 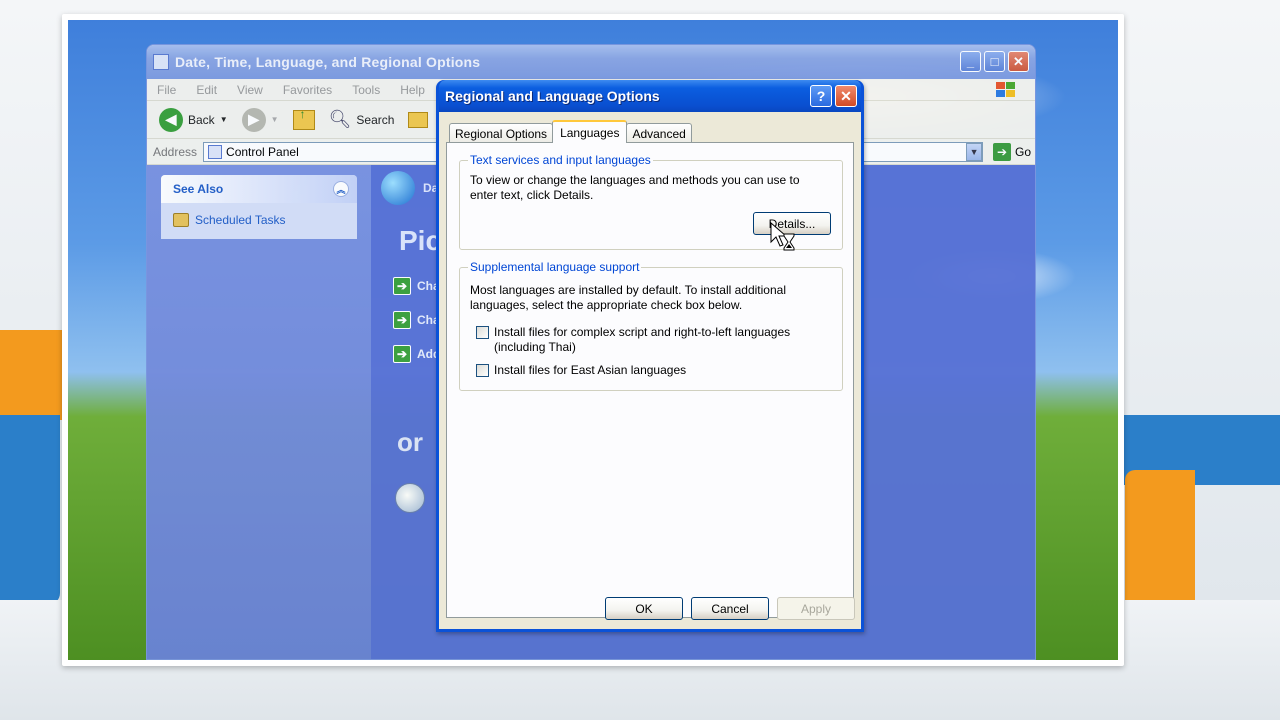 What do you see at coordinates (730, 608) in the screenshot?
I see `cancel-button: Cancel` at bounding box center [730, 608].